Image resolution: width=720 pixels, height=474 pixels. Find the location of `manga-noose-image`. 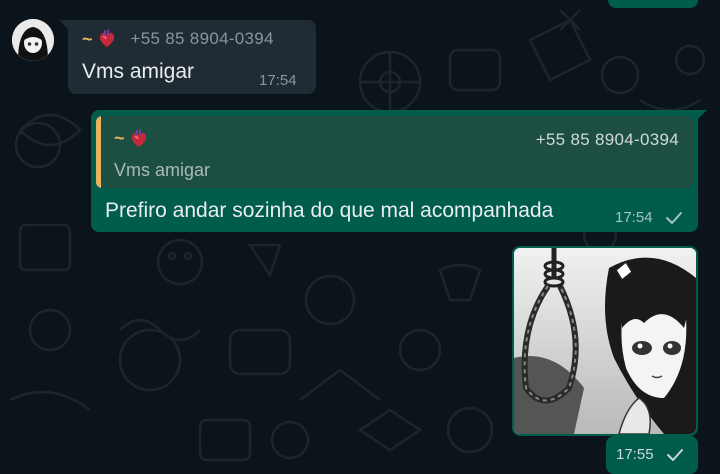

manga-noose-image is located at coordinates (605, 341).